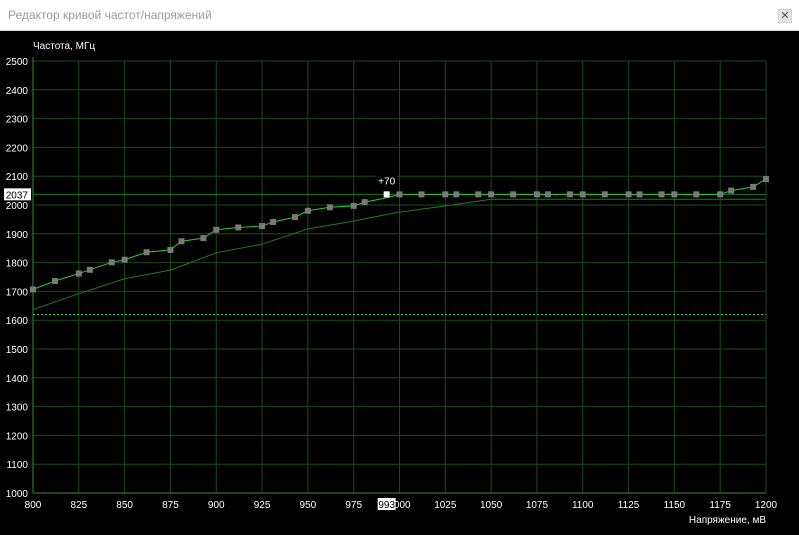  Describe the element at coordinates (675, 505) in the screenshot. I see `x-tick-label: 1150` at that location.